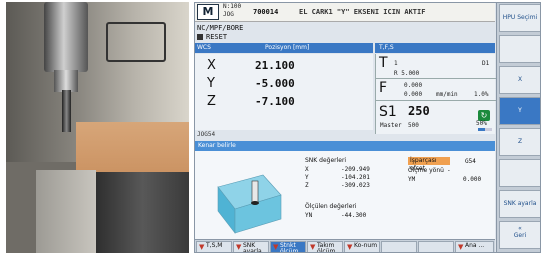 This screenshot has width=545, height=255. What do you see at coordinates (519, 18) in the screenshot?
I see `vkey-hpu-select: HPU Seçimi` at bounding box center [519, 18].